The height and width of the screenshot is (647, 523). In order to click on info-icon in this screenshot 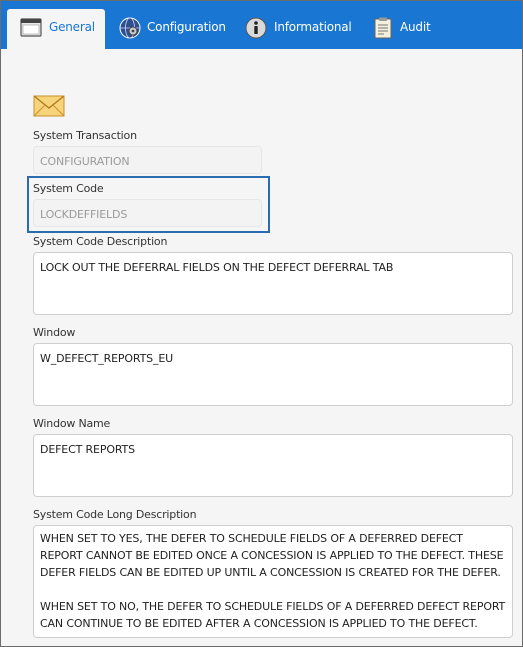, I will do `click(256, 28)`.